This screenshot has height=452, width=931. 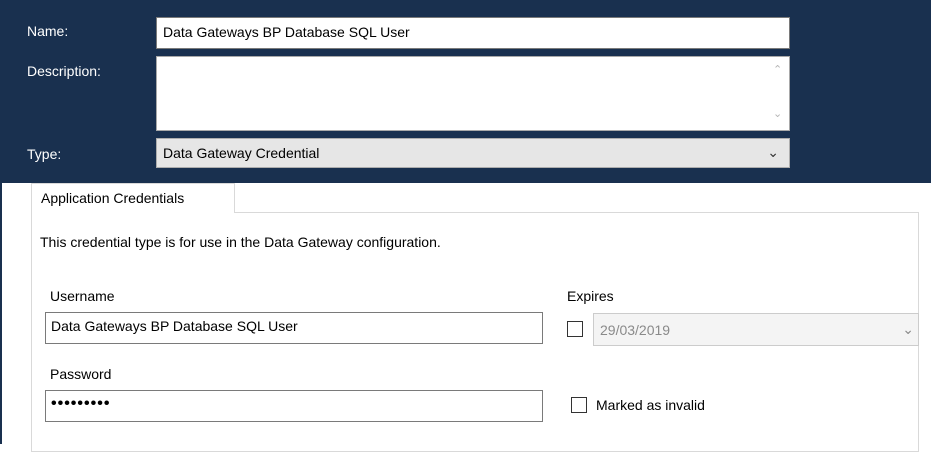 What do you see at coordinates (133, 198) in the screenshot?
I see `tab-application-credentials: Application Credentials` at bounding box center [133, 198].